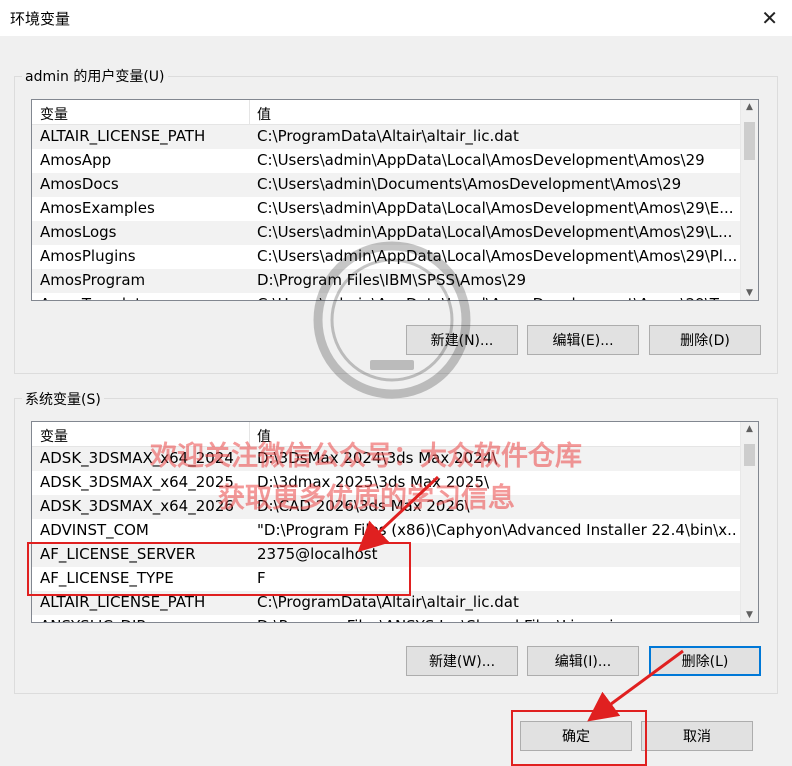 Image resolution: width=792 pixels, height=766 pixels. Describe the element at coordinates (520, 598) in the screenshot. I see `annotation-arrows` at that location.